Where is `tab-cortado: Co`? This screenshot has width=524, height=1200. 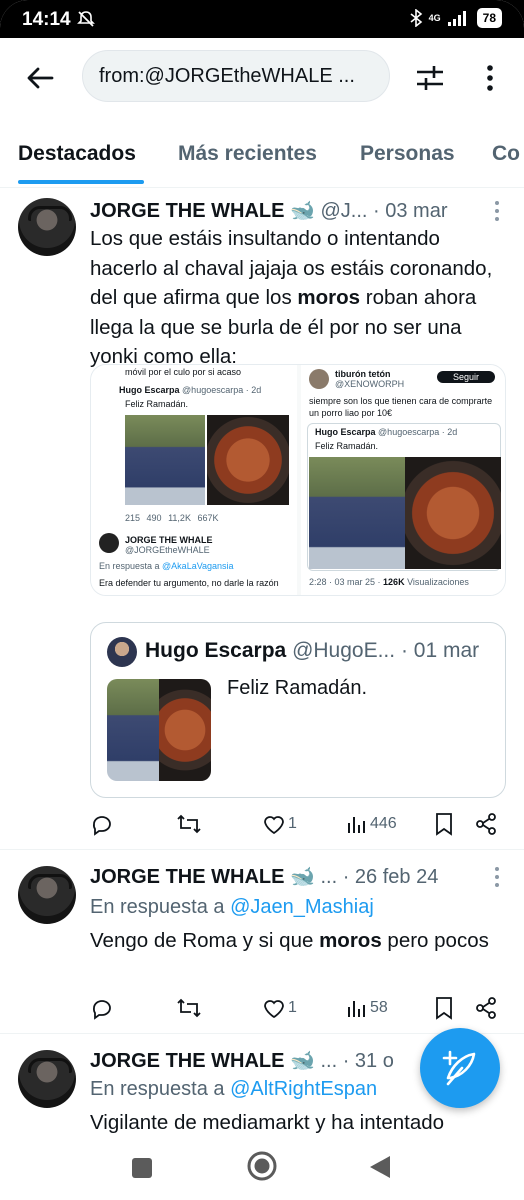
tab-cortado: Co is located at coordinates (506, 154).